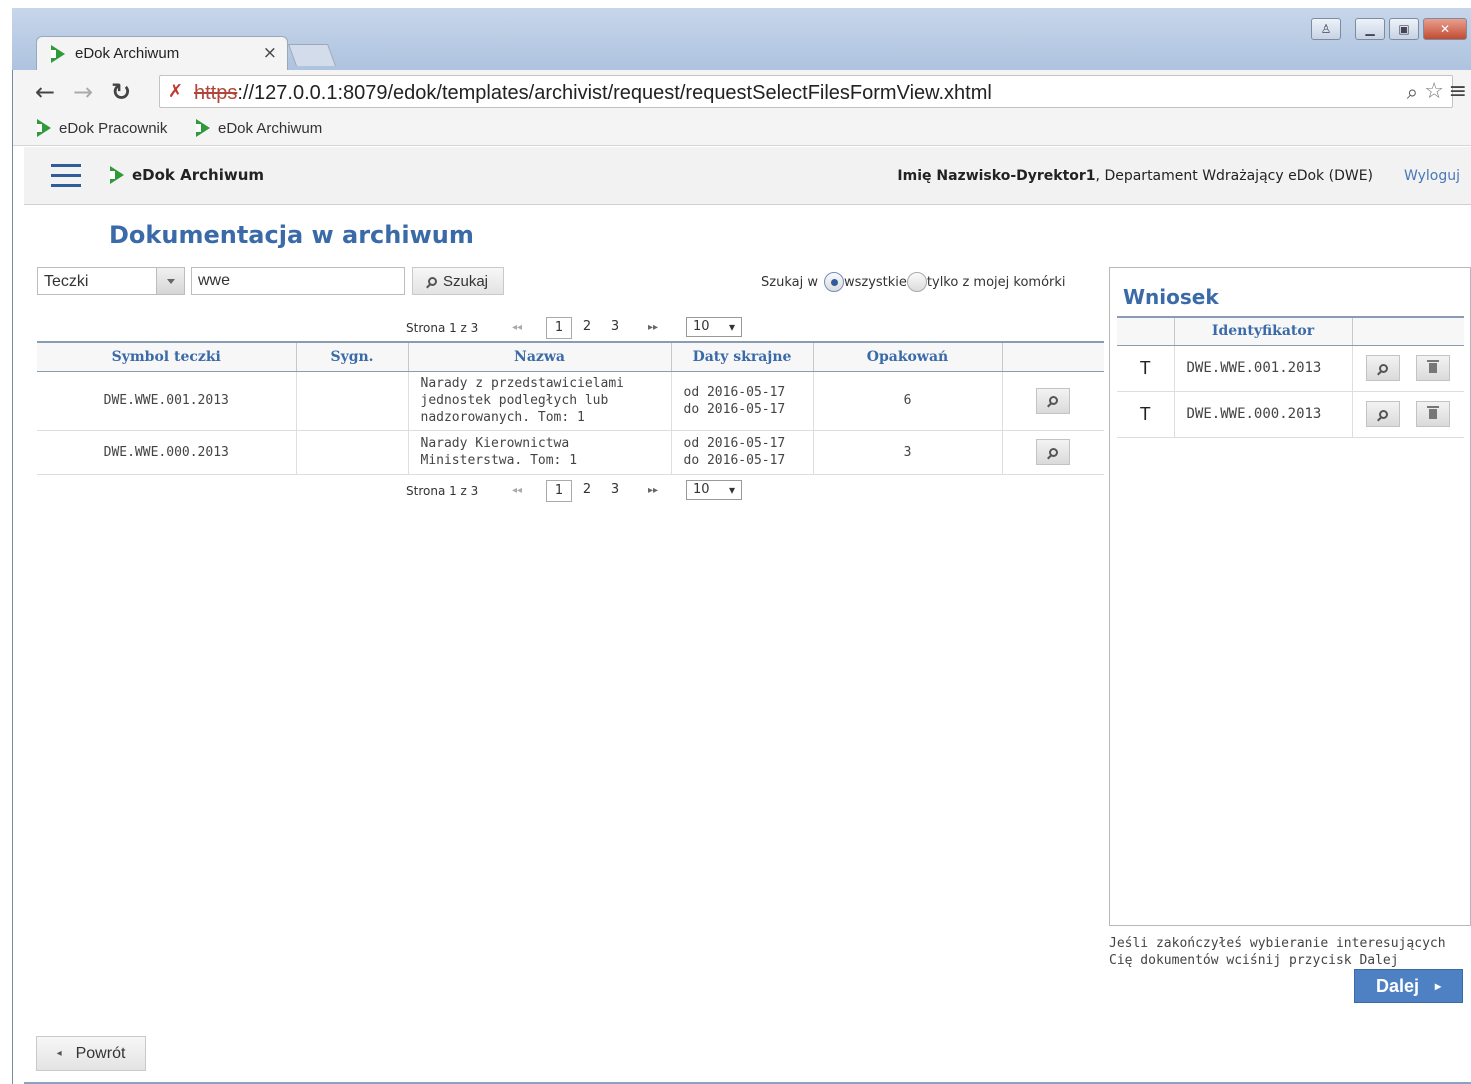 The width and height of the screenshot is (1471, 1084). What do you see at coordinates (1234, 176) in the screenshot?
I see `user-department: , Departament Wdrażający eDok (DWE)` at bounding box center [1234, 176].